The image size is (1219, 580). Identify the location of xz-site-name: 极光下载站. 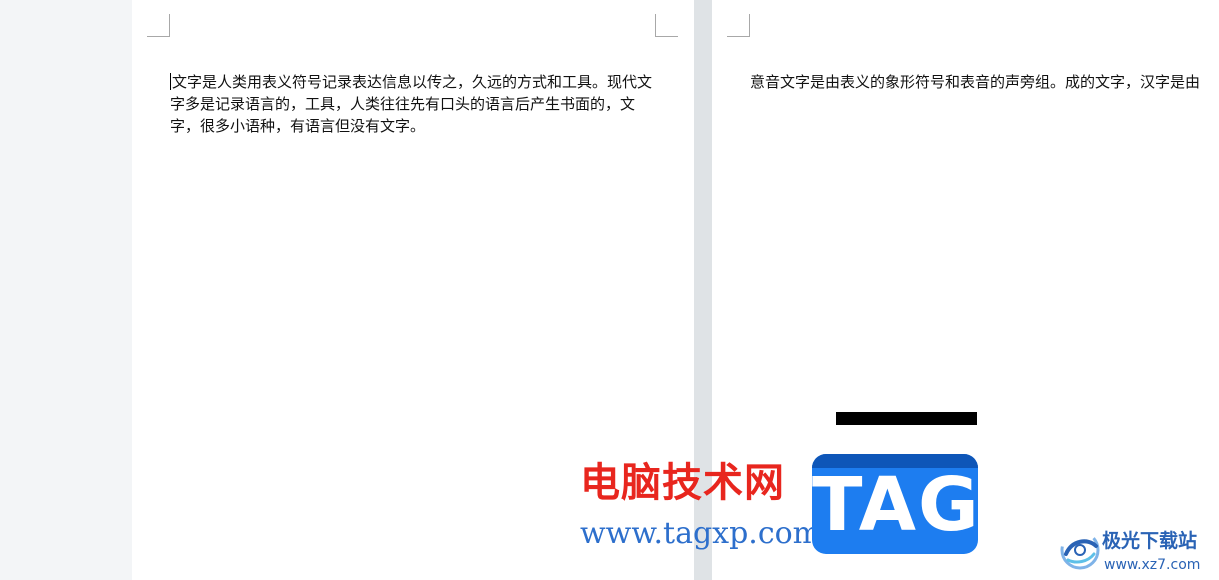
(1150, 541).